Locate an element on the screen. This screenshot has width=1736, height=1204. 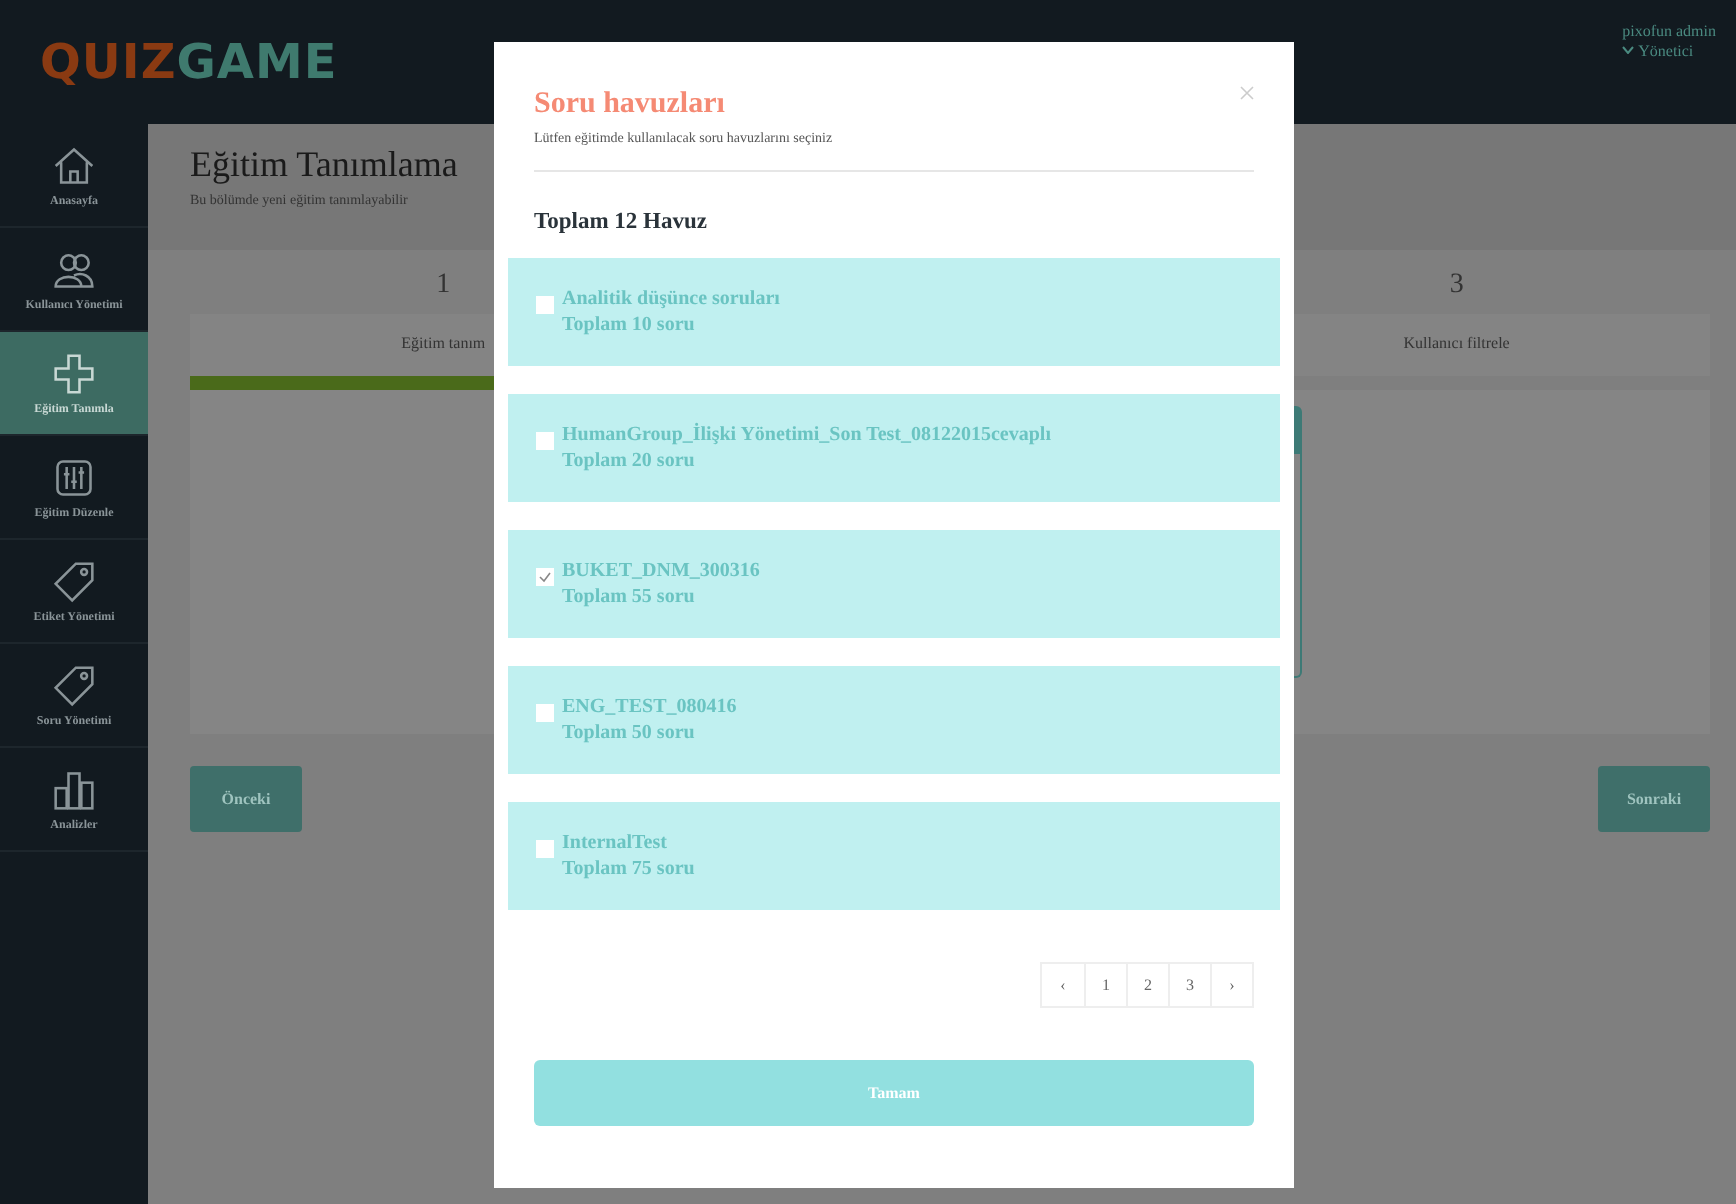
sliders-icon is located at coordinates (74, 477).